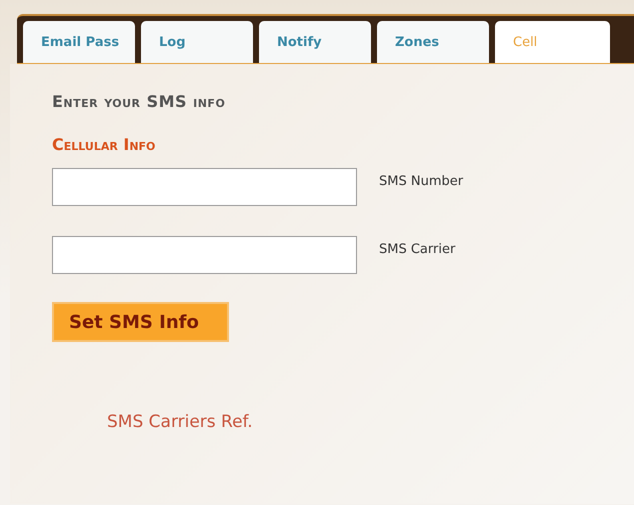 The width and height of the screenshot is (634, 505). What do you see at coordinates (104, 144) in the screenshot?
I see `section-title: Cellular Info` at bounding box center [104, 144].